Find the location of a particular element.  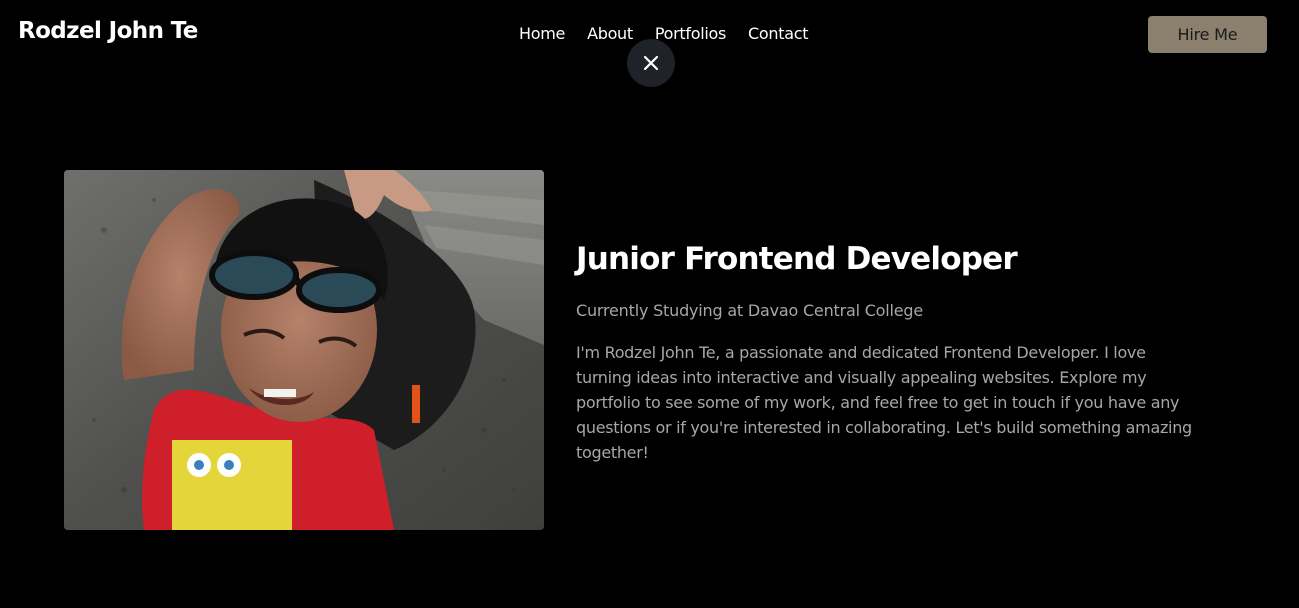

close-icon is located at coordinates (651, 63).